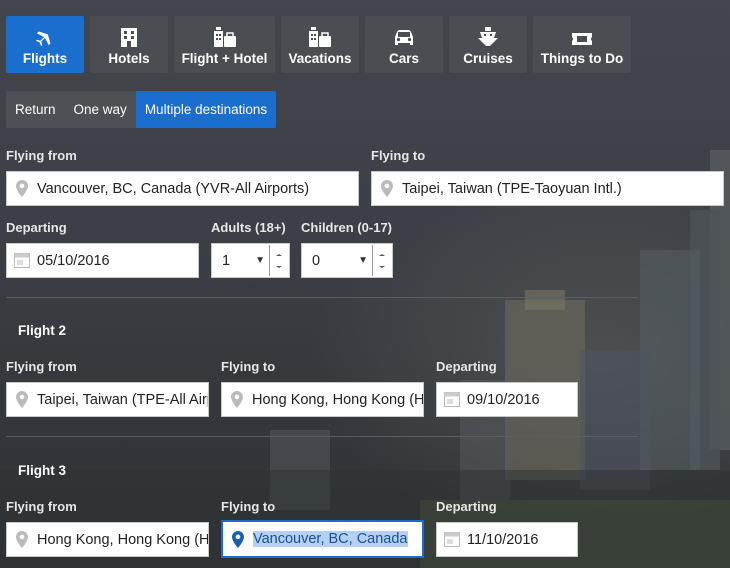 Image resolution: width=730 pixels, height=568 pixels. What do you see at coordinates (225, 35) in the screenshot?
I see `flight-hotel-icon` at bounding box center [225, 35].